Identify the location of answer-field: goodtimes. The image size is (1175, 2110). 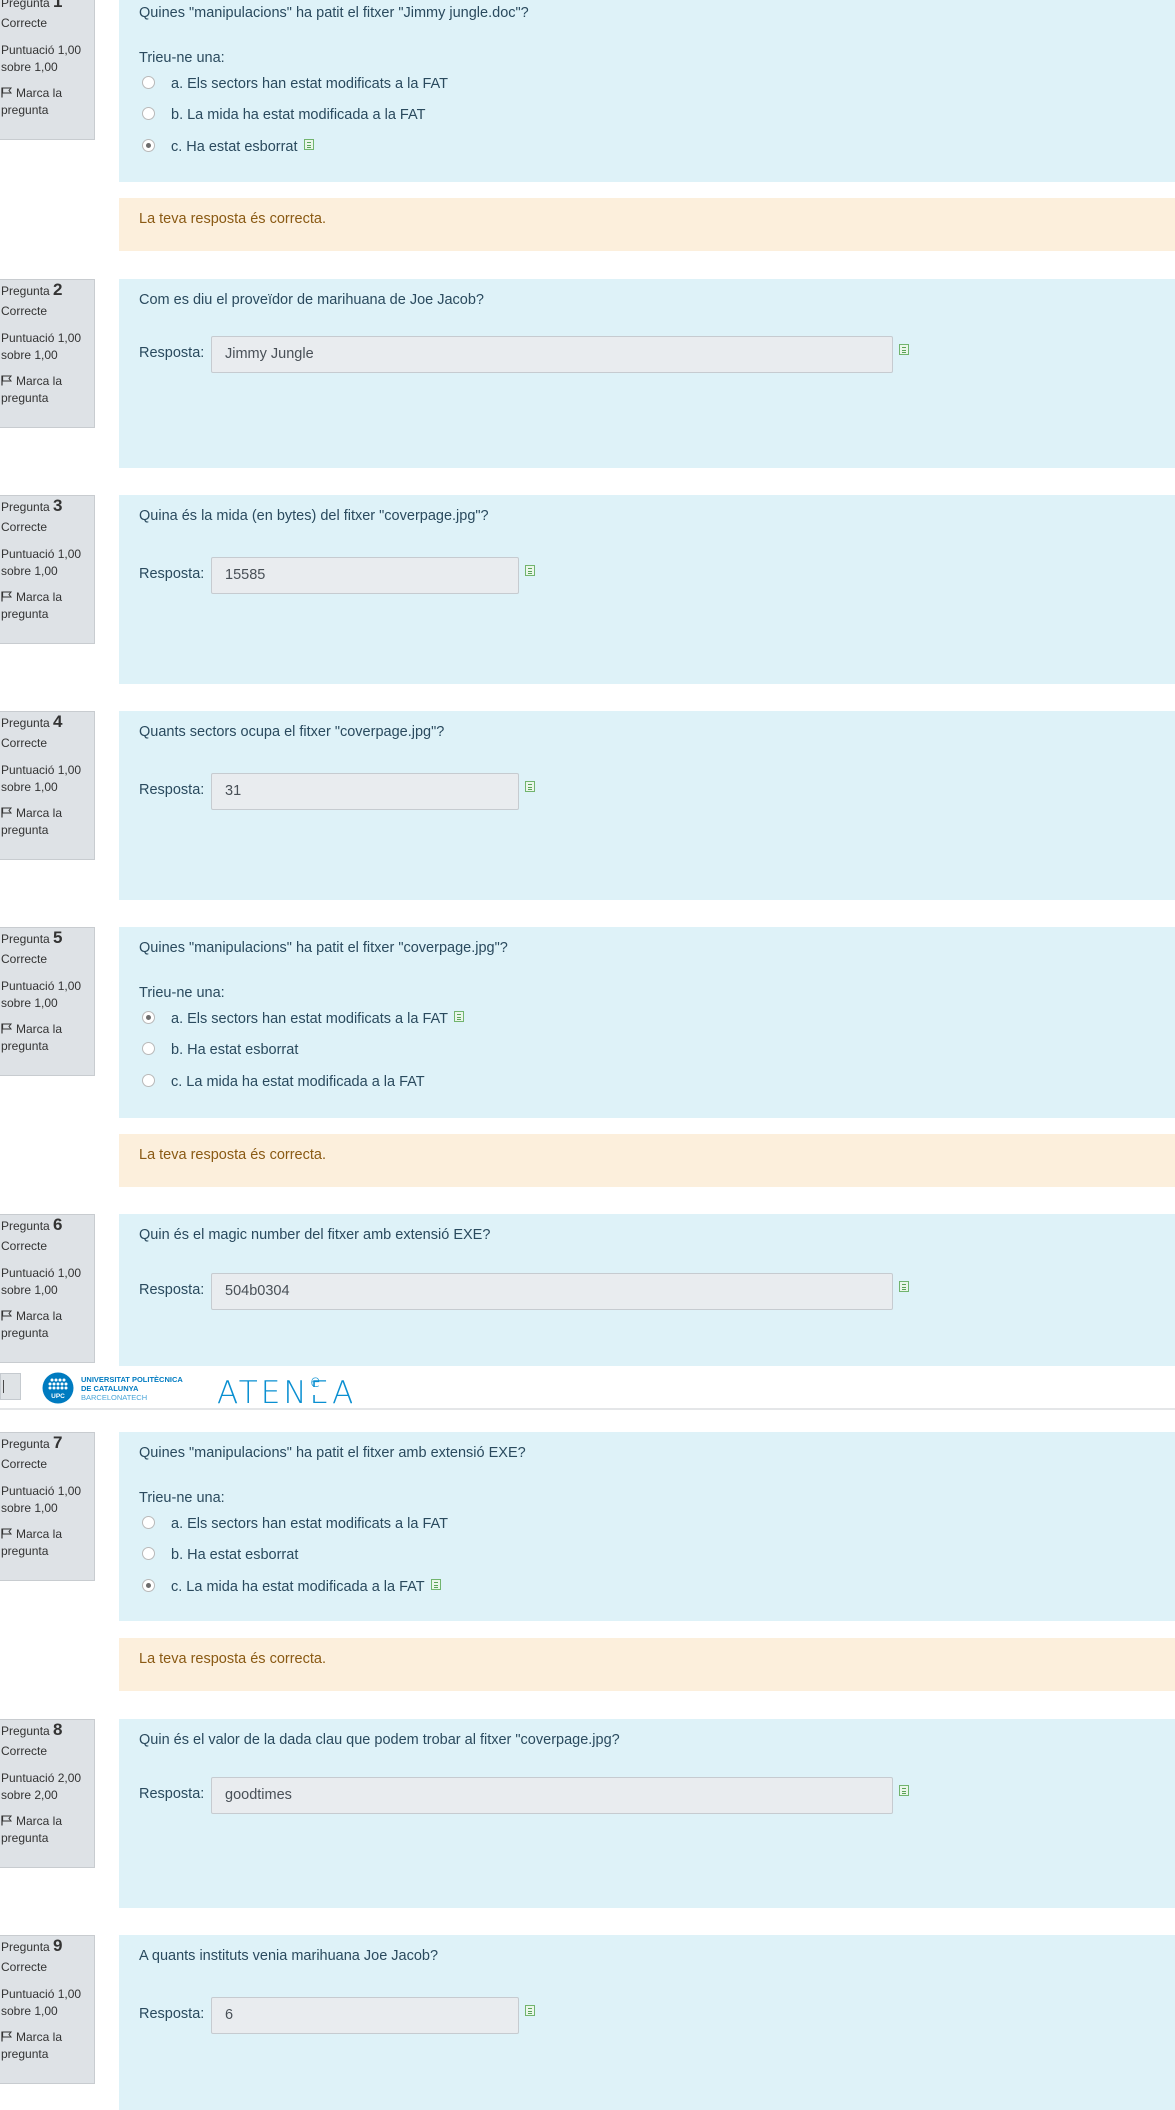
(552, 1795).